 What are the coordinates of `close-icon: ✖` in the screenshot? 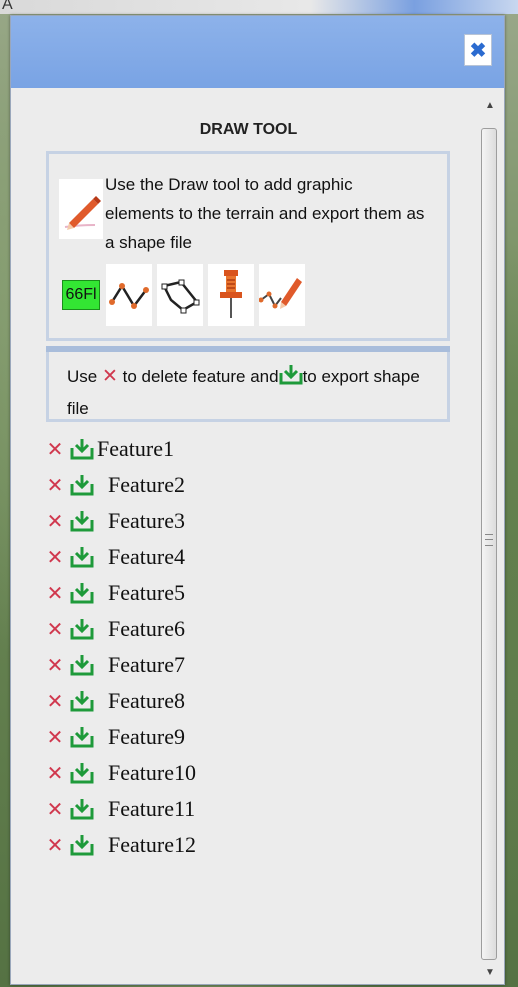 It's located at (478, 50).